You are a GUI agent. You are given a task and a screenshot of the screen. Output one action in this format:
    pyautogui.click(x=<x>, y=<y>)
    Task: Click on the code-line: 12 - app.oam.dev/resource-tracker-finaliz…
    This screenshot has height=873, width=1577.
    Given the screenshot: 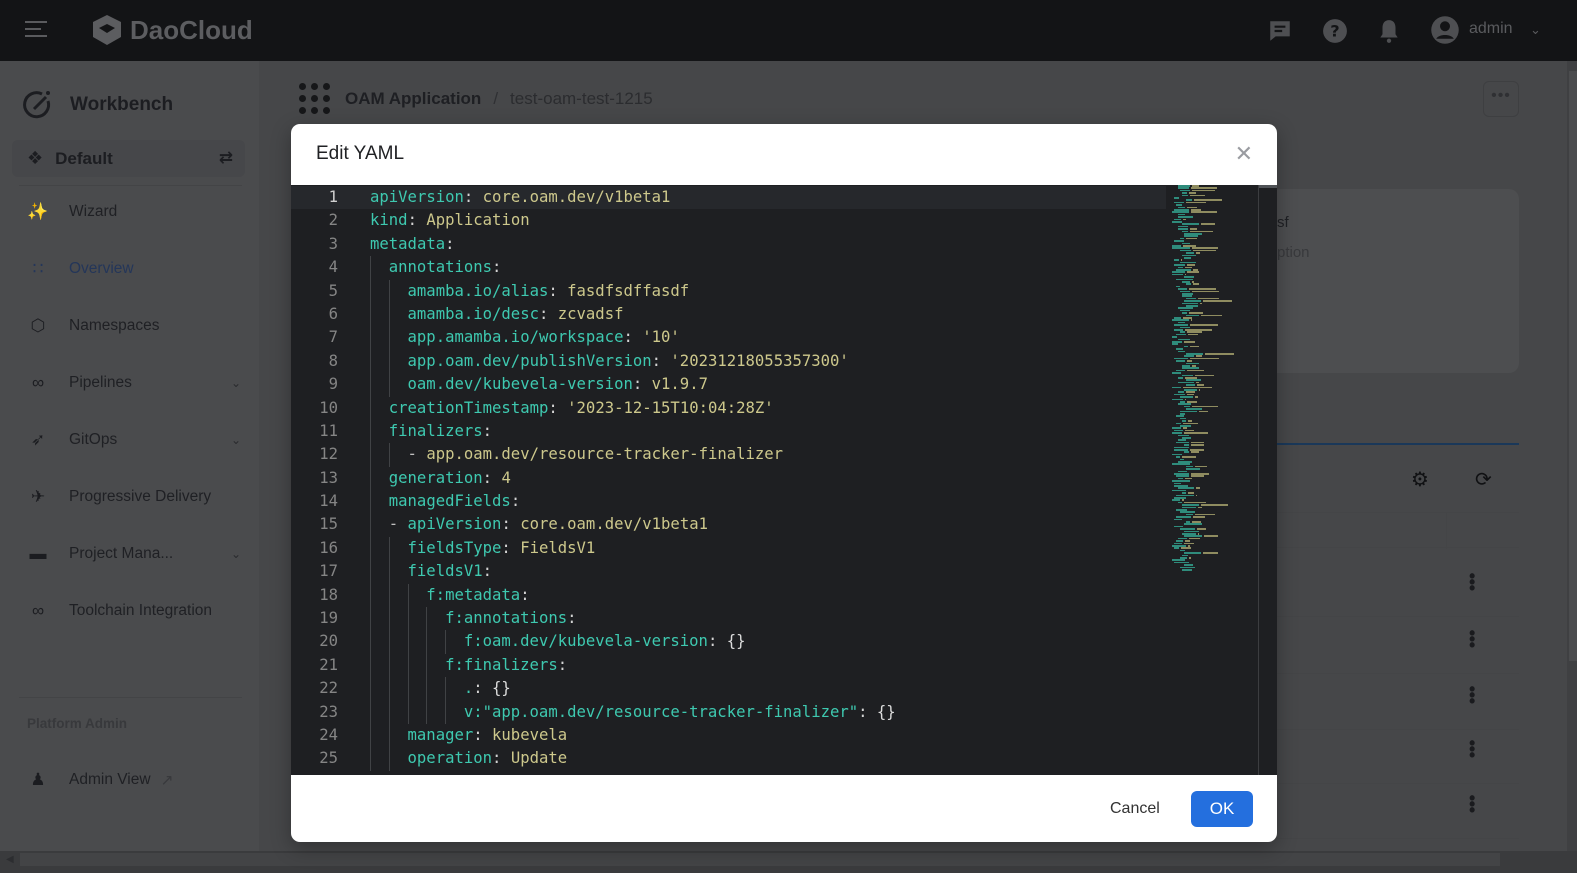 What is the action you would take?
    pyautogui.click(x=728, y=455)
    